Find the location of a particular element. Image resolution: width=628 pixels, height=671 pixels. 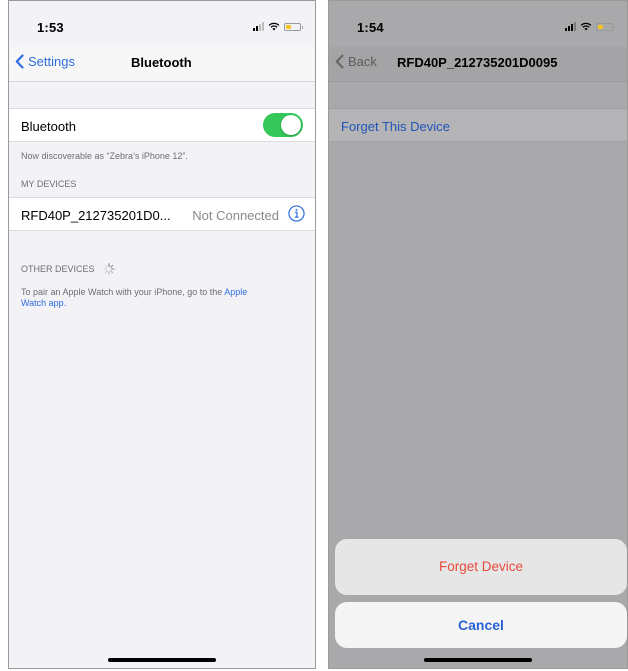

status-bar: 1:53 is located at coordinates (162, 24).